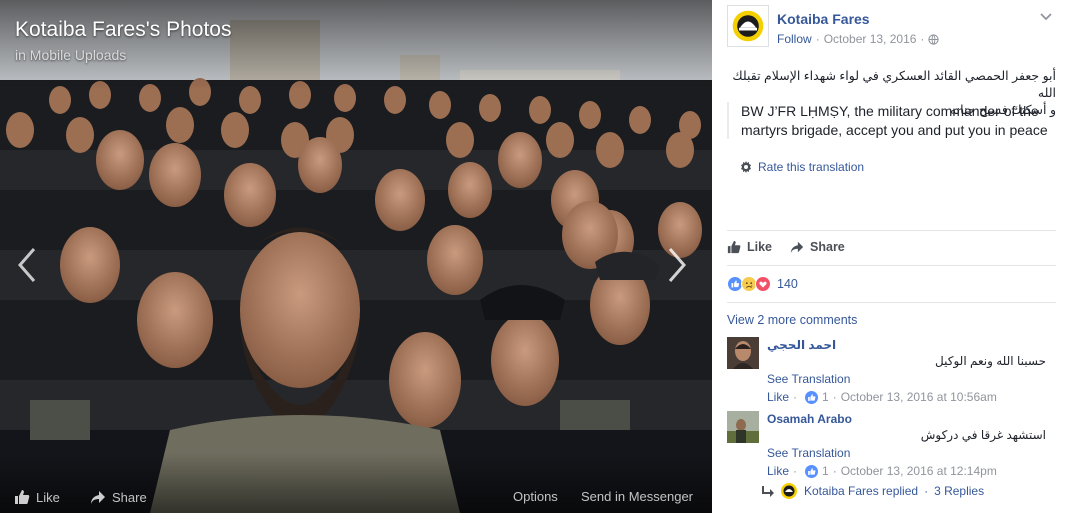 The height and width of the screenshot is (513, 1071). What do you see at coordinates (794, 39) in the screenshot?
I see `follow-button: Follow` at bounding box center [794, 39].